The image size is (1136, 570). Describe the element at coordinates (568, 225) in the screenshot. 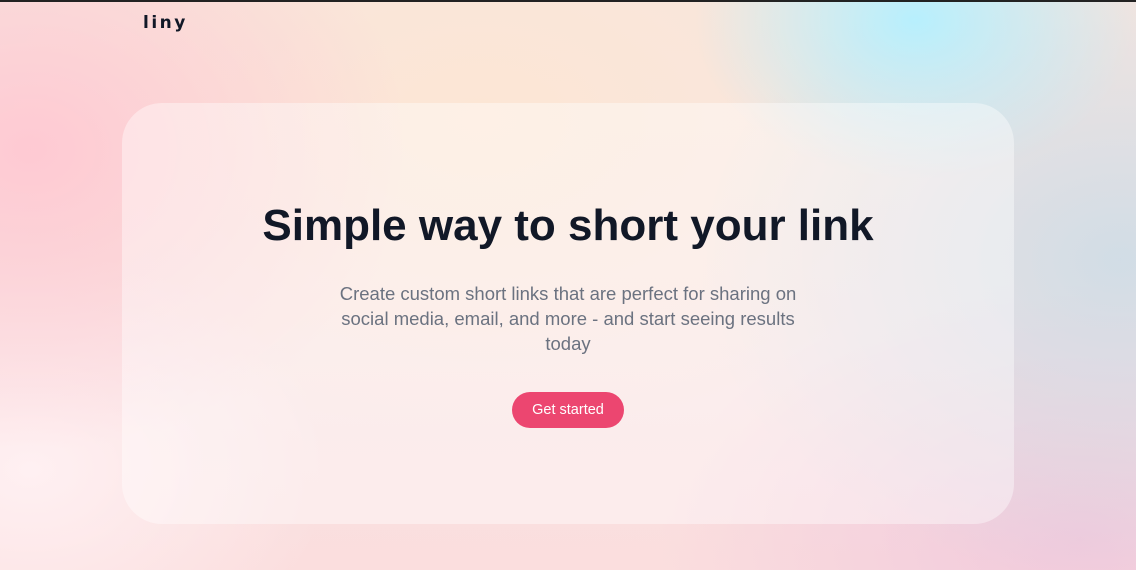

I see `hero-title: Simple way to short your link` at that location.